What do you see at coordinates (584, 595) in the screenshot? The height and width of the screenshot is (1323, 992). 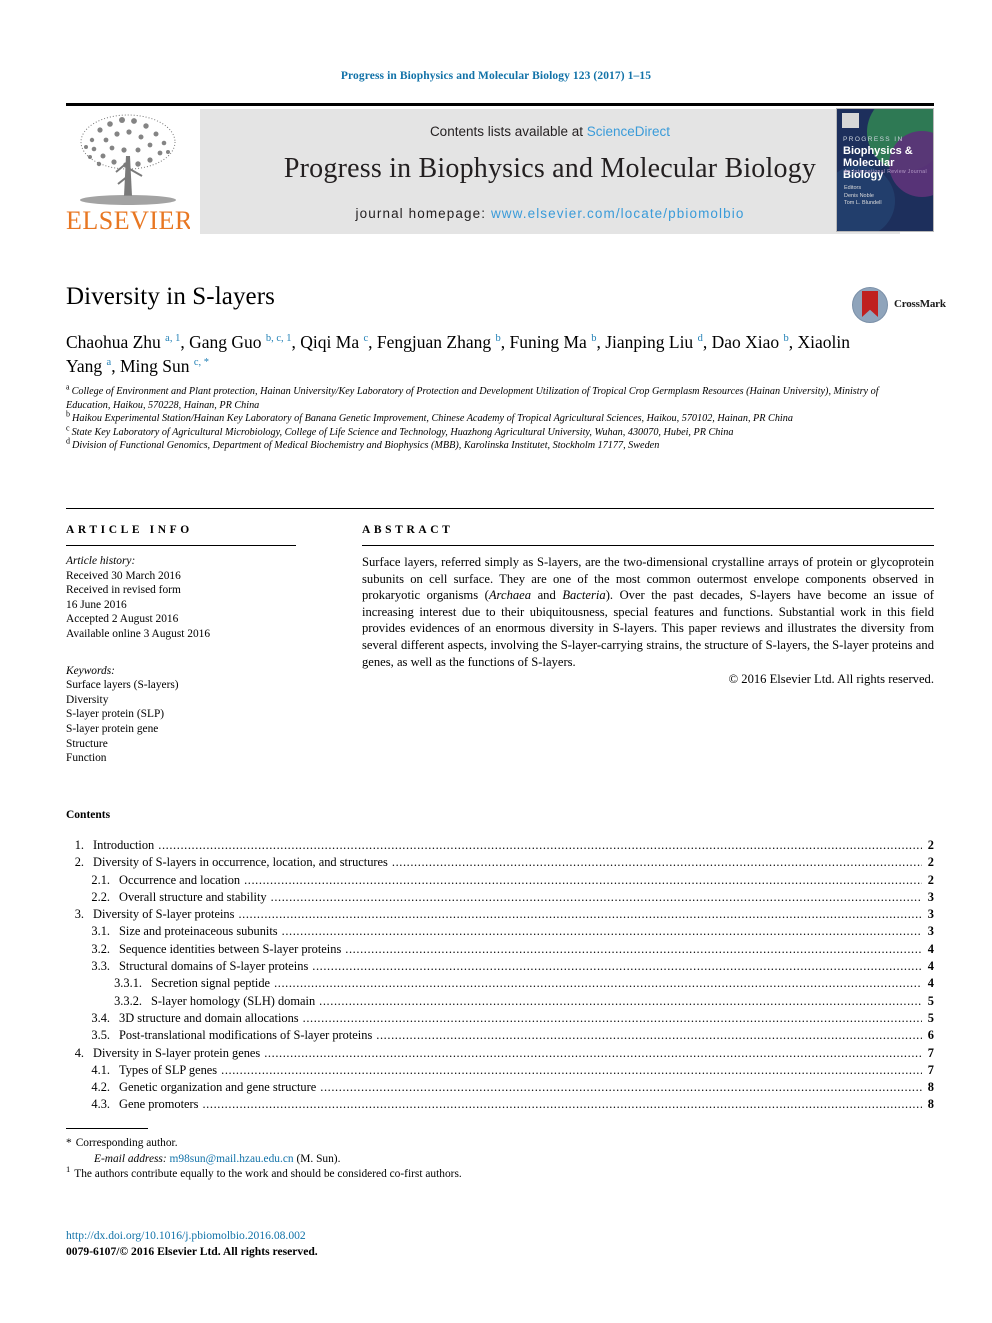 I see `abstract-italic-bacteria: Bacteria` at bounding box center [584, 595].